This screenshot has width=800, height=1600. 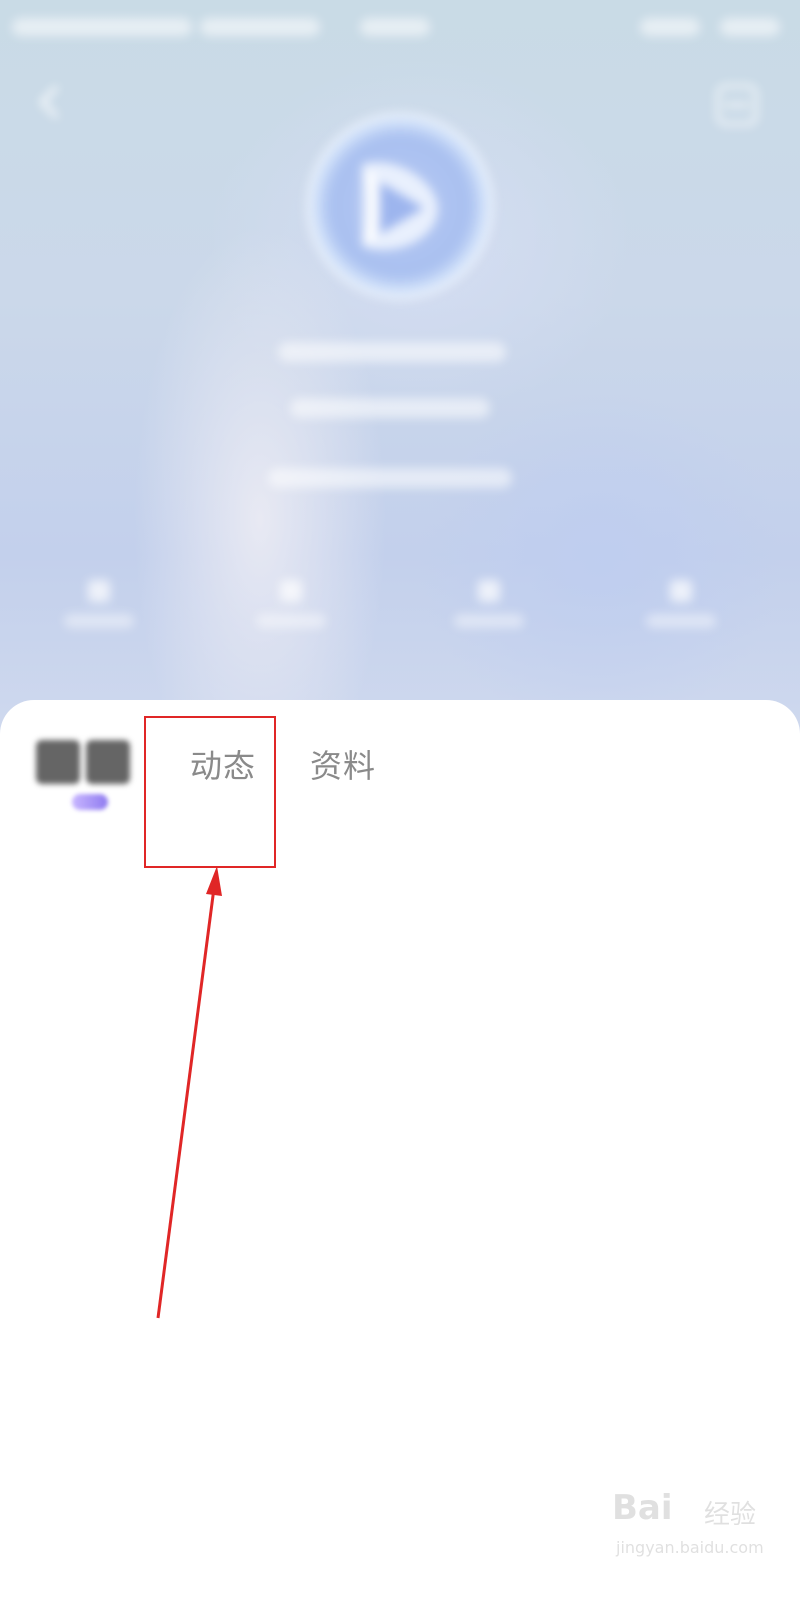 What do you see at coordinates (390, 408) in the screenshot?
I see `user-signature-text` at bounding box center [390, 408].